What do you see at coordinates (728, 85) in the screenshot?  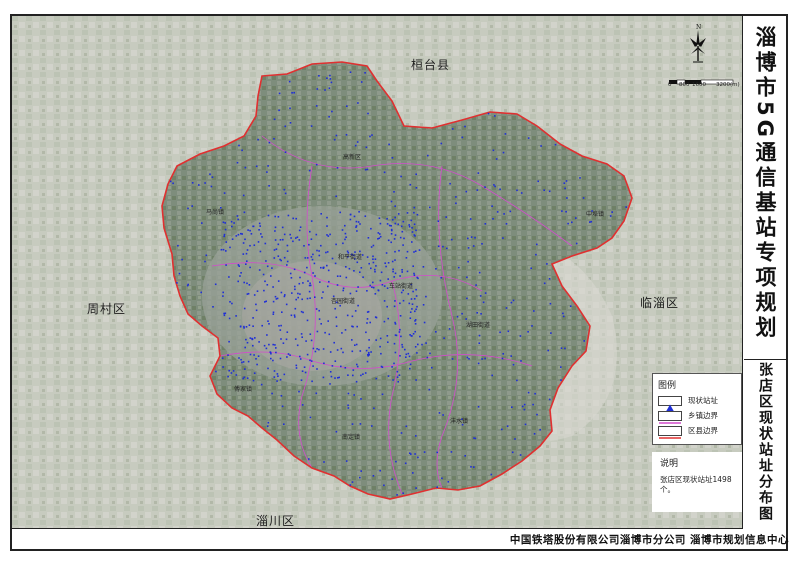 I see `scale-tick-3200: 3200(m)` at bounding box center [728, 85].